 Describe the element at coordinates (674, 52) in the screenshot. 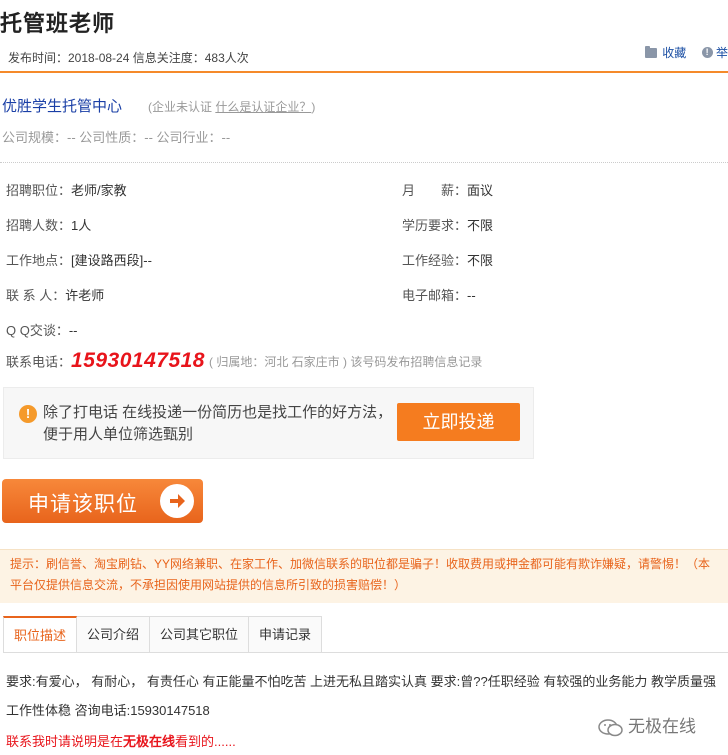

I see `favorite-link: 收藏` at that location.